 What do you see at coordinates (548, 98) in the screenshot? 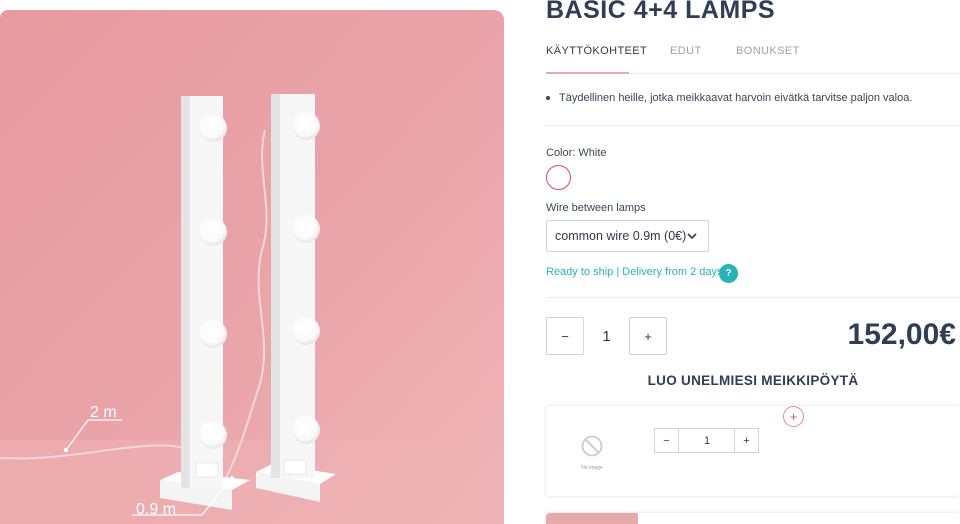
I see `bullet-dot-icon` at bounding box center [548, 98].